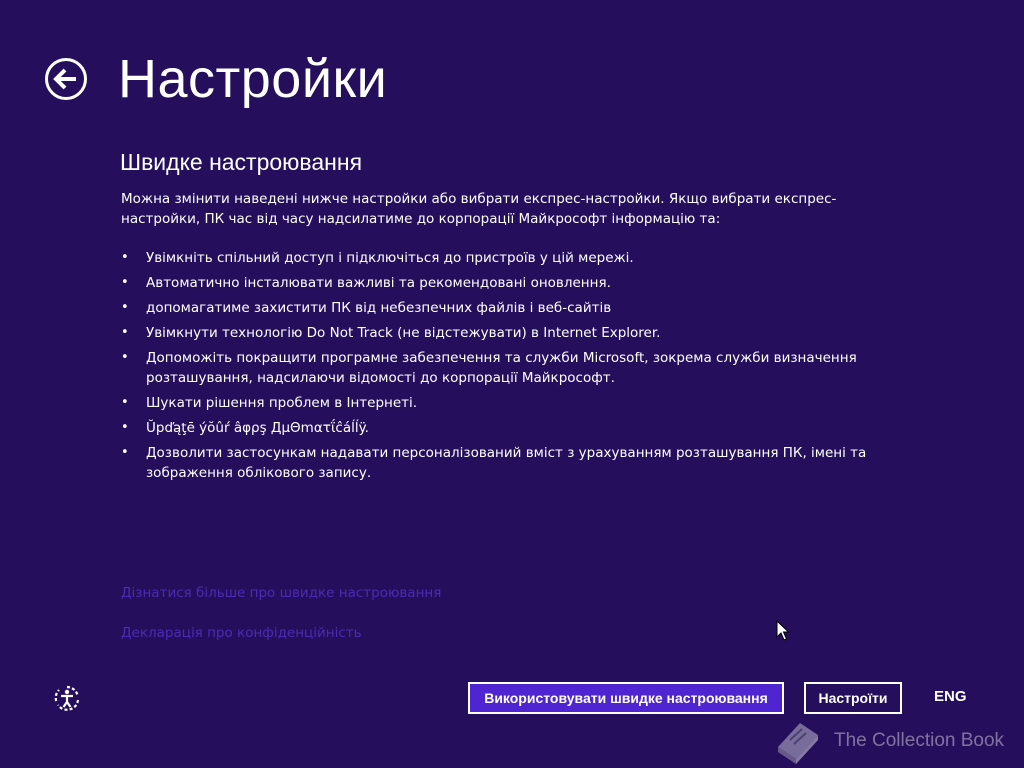 This screenshot has height=768, width=1024. I want to click on ease-of-access-icon, so click(67, 698).